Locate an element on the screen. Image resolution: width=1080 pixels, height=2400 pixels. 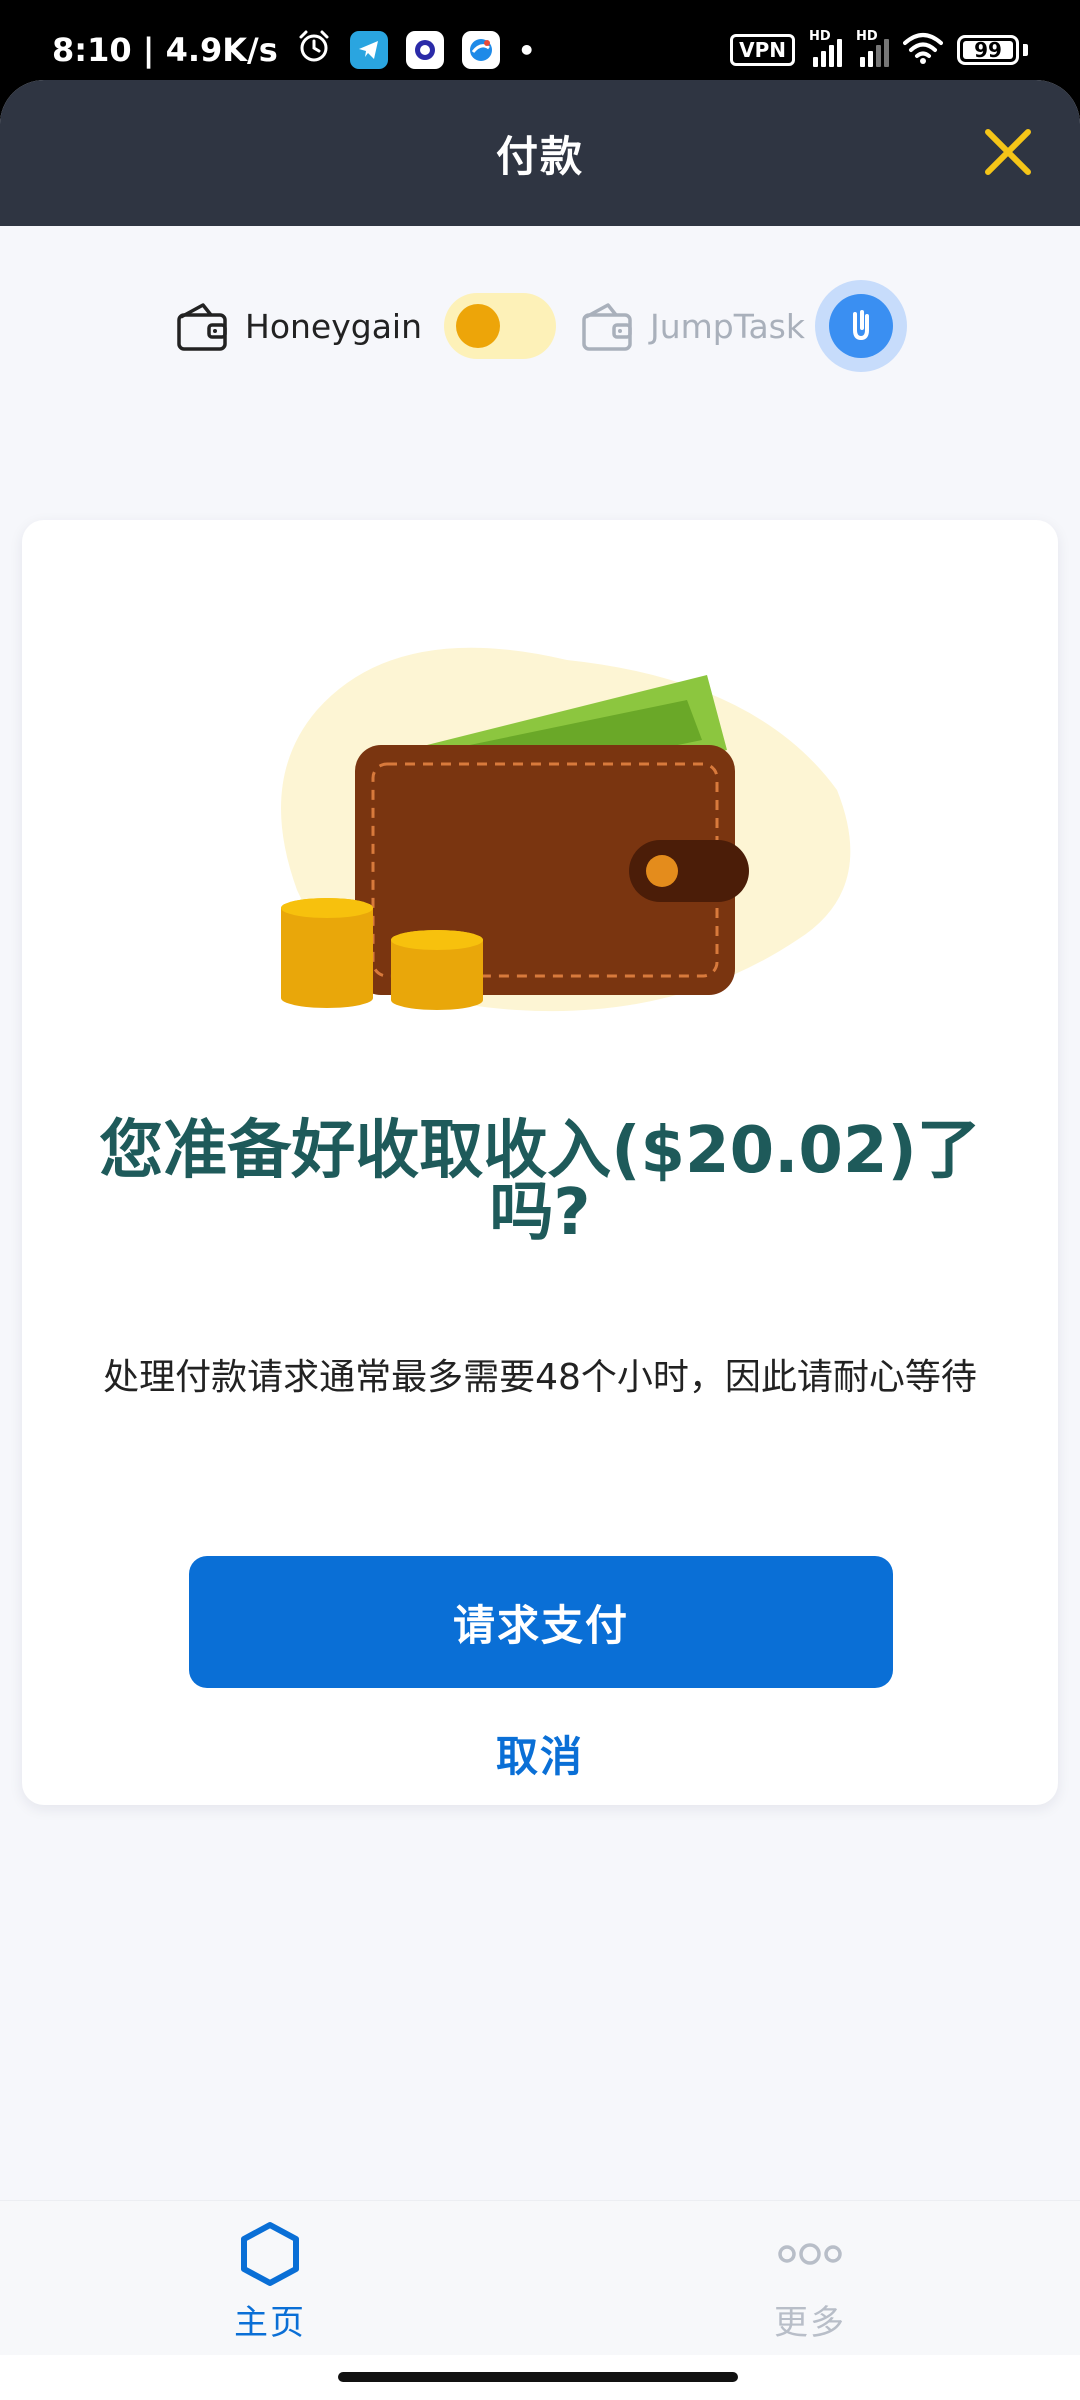
honeygain-option: Honeygain is located at coordinates (297, 326).